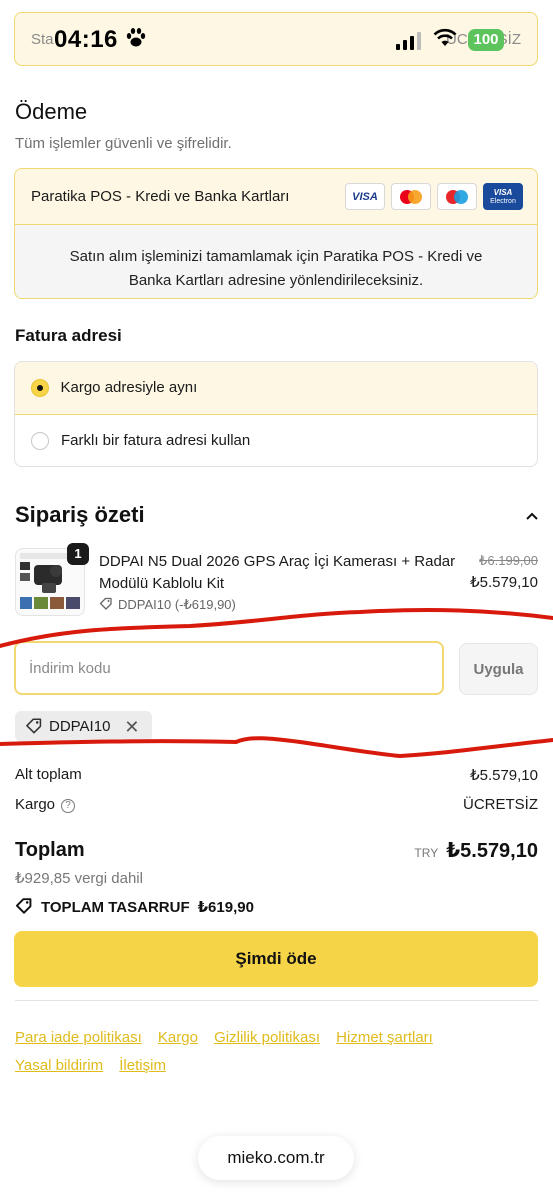 Image resolution: width=553 pixels, height=1200 pixels. Describe the element at coordinates (51, 111) in the screenshot. I see `payment-heading: Ödeme` at that location.